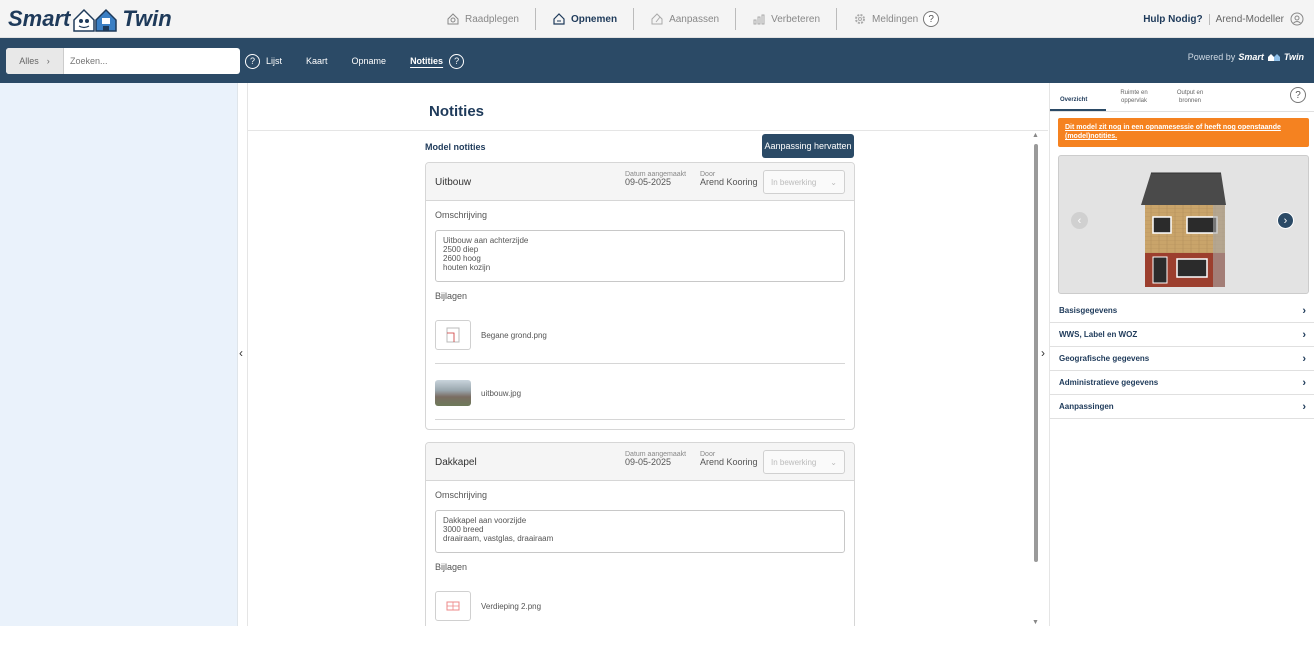  I want to click on image-viewer: ‹ ›, so click(1183, 224).